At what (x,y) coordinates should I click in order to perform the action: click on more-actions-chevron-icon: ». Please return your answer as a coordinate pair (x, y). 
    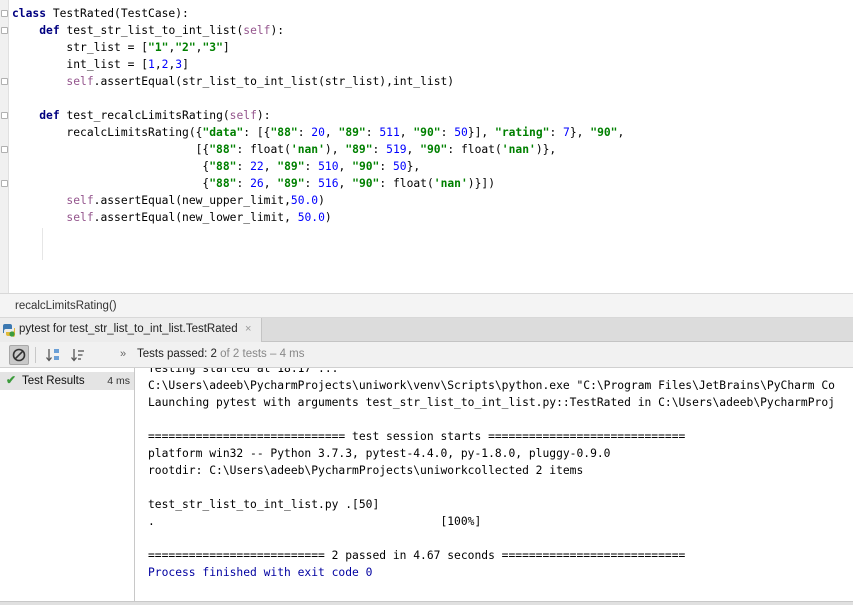
    Looking at the image, I should click on (123, 354).